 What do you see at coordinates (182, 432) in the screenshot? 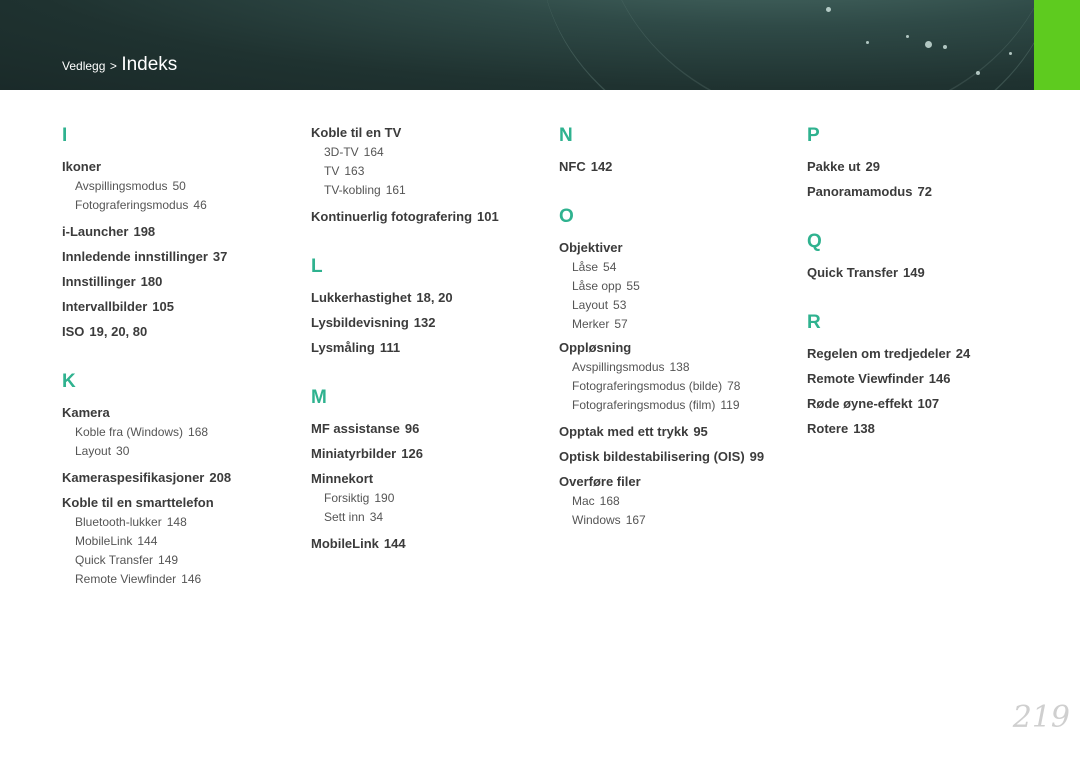
I see `index-sub-entry: Koble fra (Windows) 168` at bounding box center [182, 432].